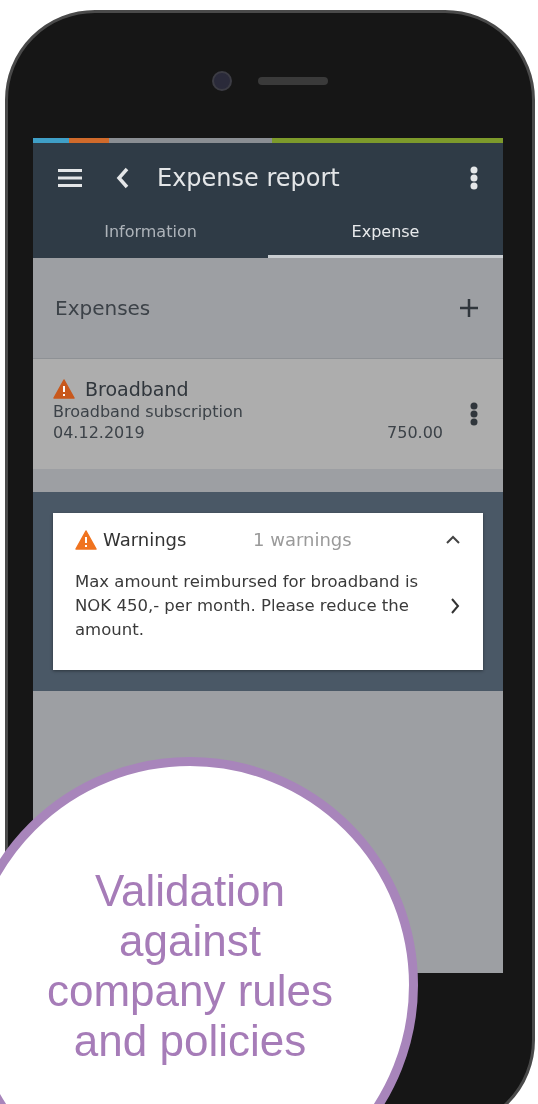  I want to click on callout-text: Validation against company rules and policies, so click(190, 966).